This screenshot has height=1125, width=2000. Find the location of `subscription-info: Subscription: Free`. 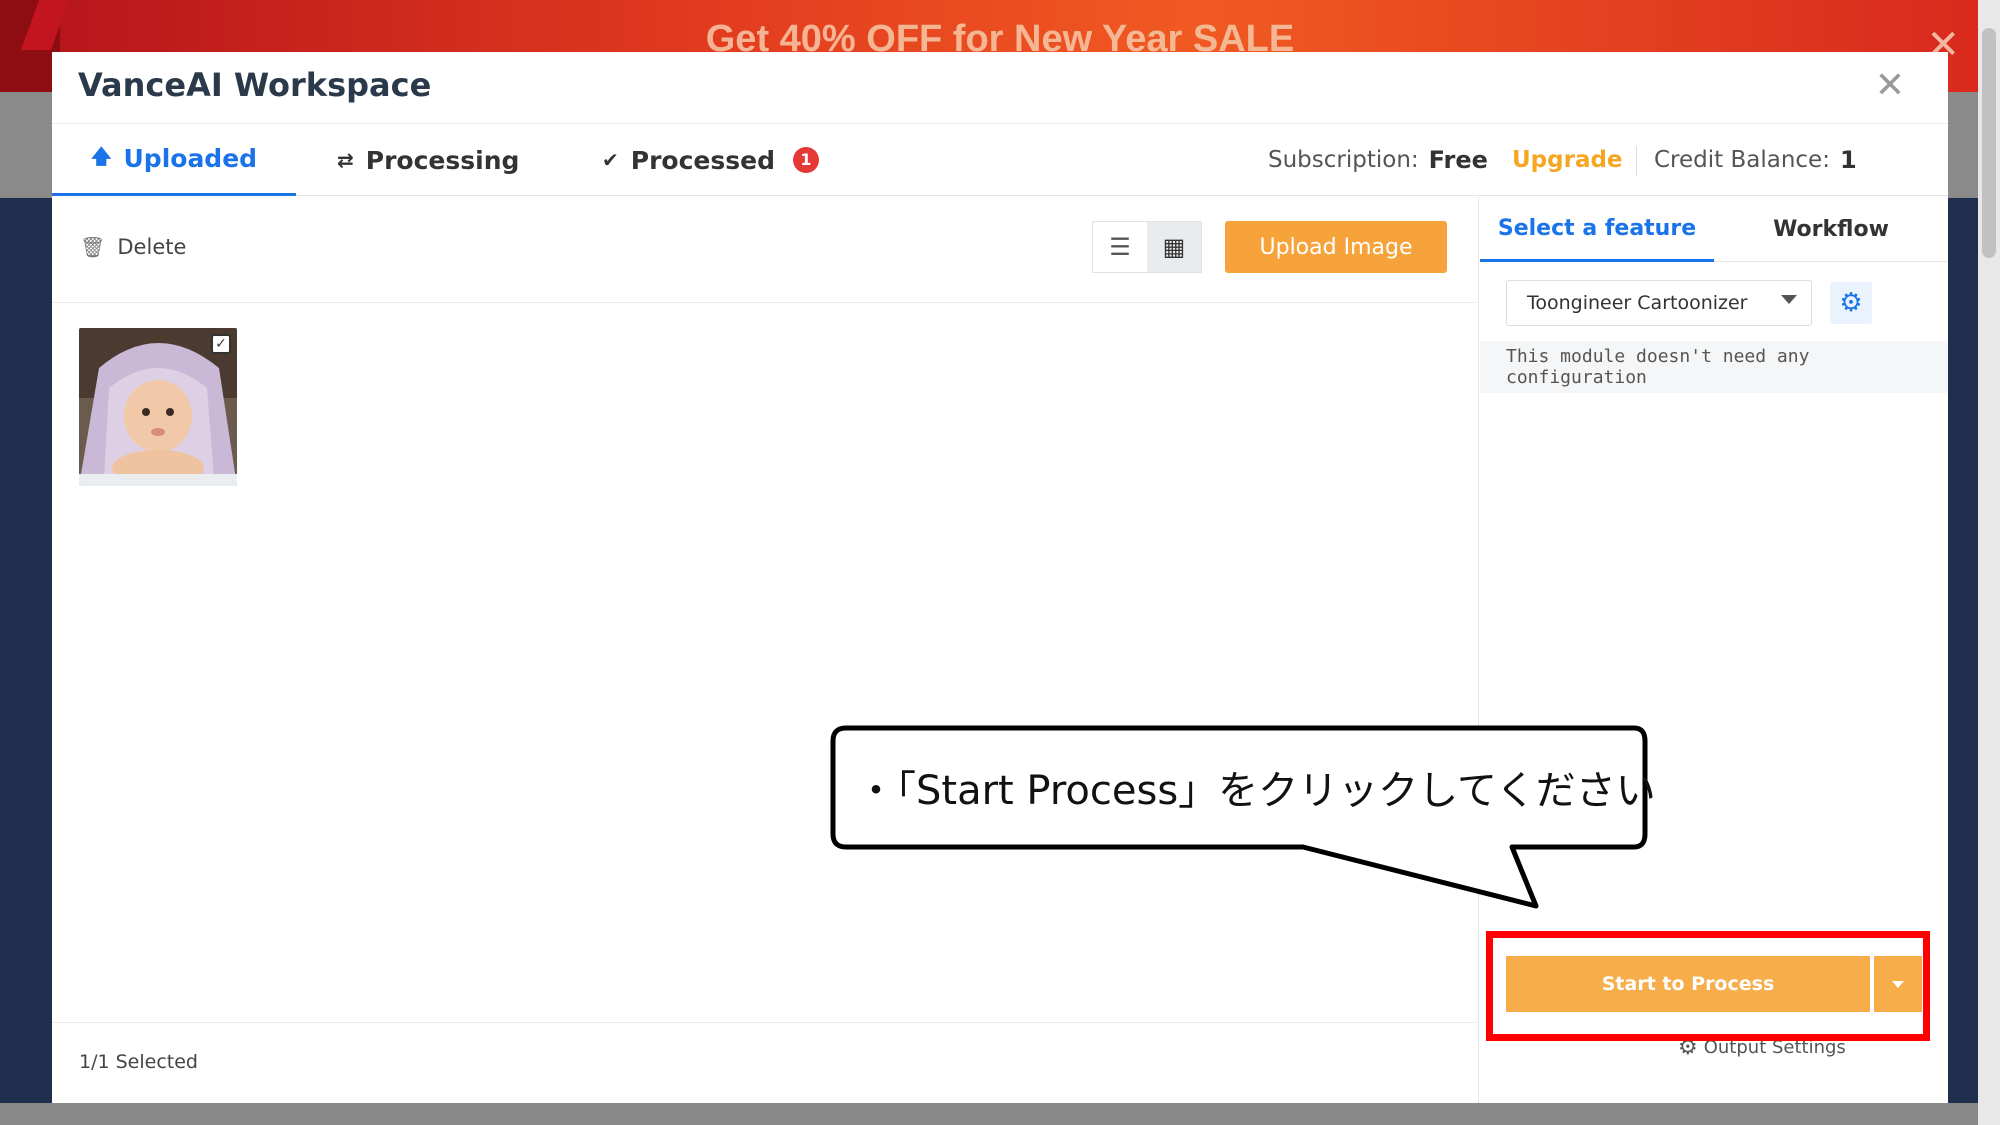

subscription-info: Subscription: Free is located at coordinates (1378, 160).